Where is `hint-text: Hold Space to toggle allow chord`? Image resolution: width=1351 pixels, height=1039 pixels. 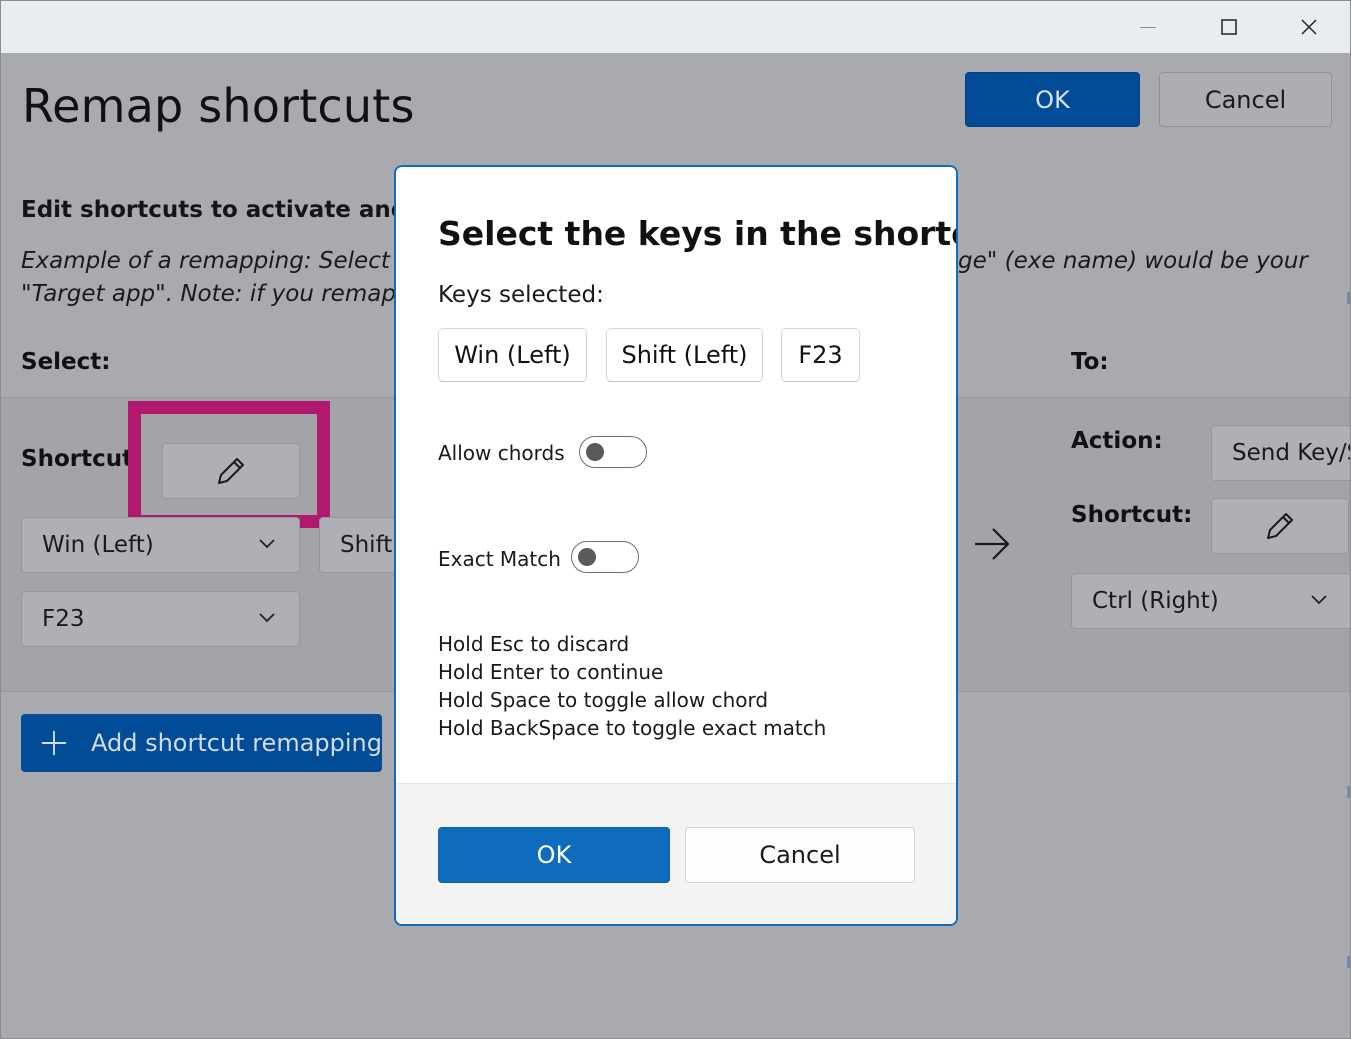
hint-text: Hold Space to toggle allow chord is located at coordinates (603, 700).